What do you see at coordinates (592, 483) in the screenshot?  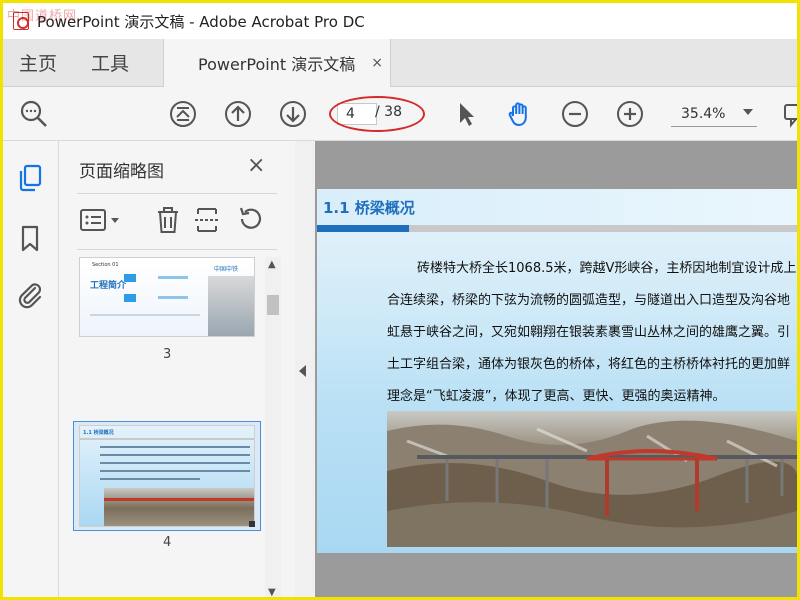 I see `bridge-photo-illustration` at bounding box center [592, 483].